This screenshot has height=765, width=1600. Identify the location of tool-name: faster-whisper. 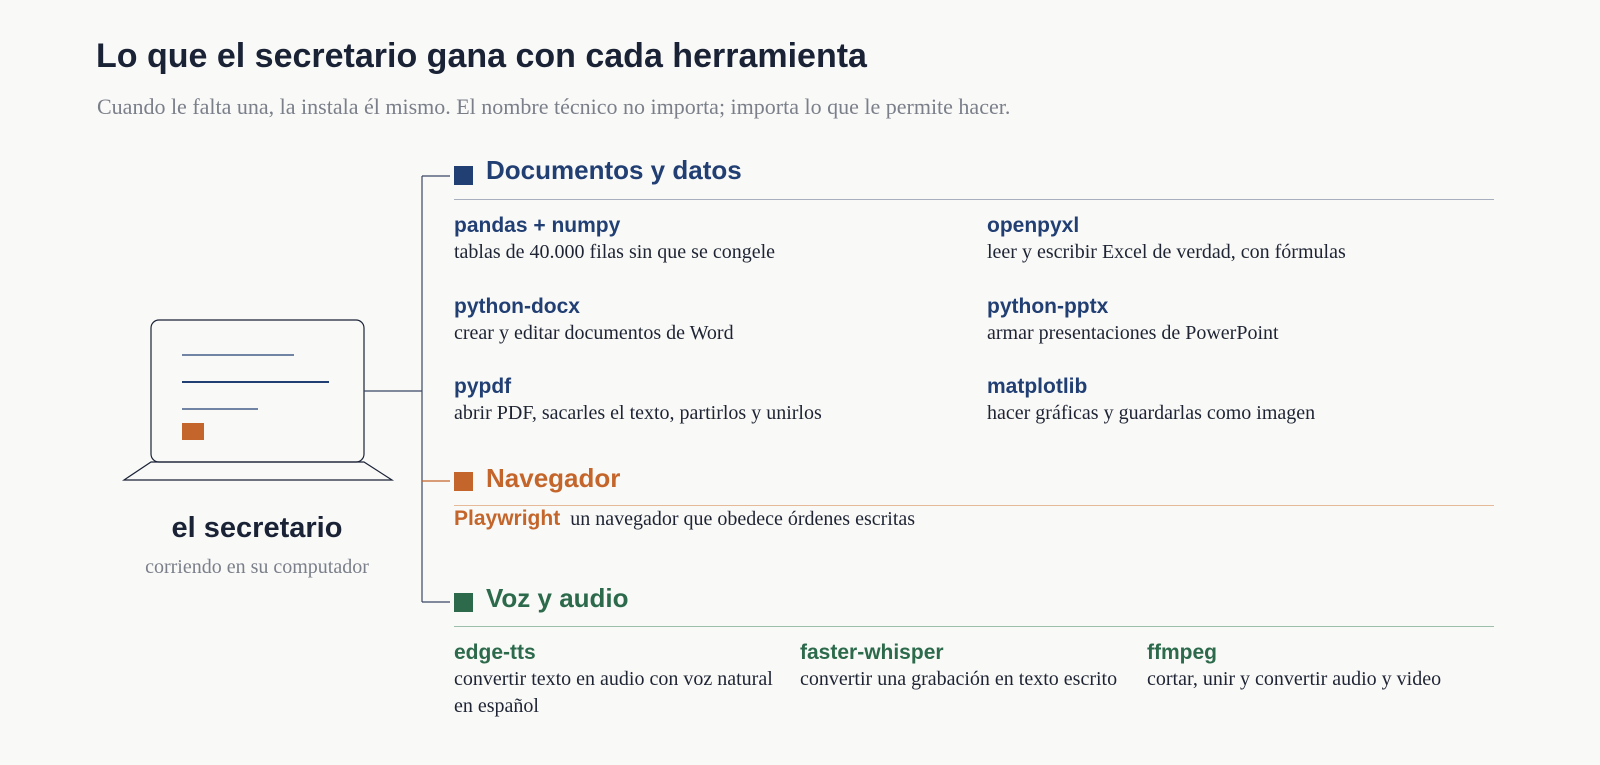
(872, 652).